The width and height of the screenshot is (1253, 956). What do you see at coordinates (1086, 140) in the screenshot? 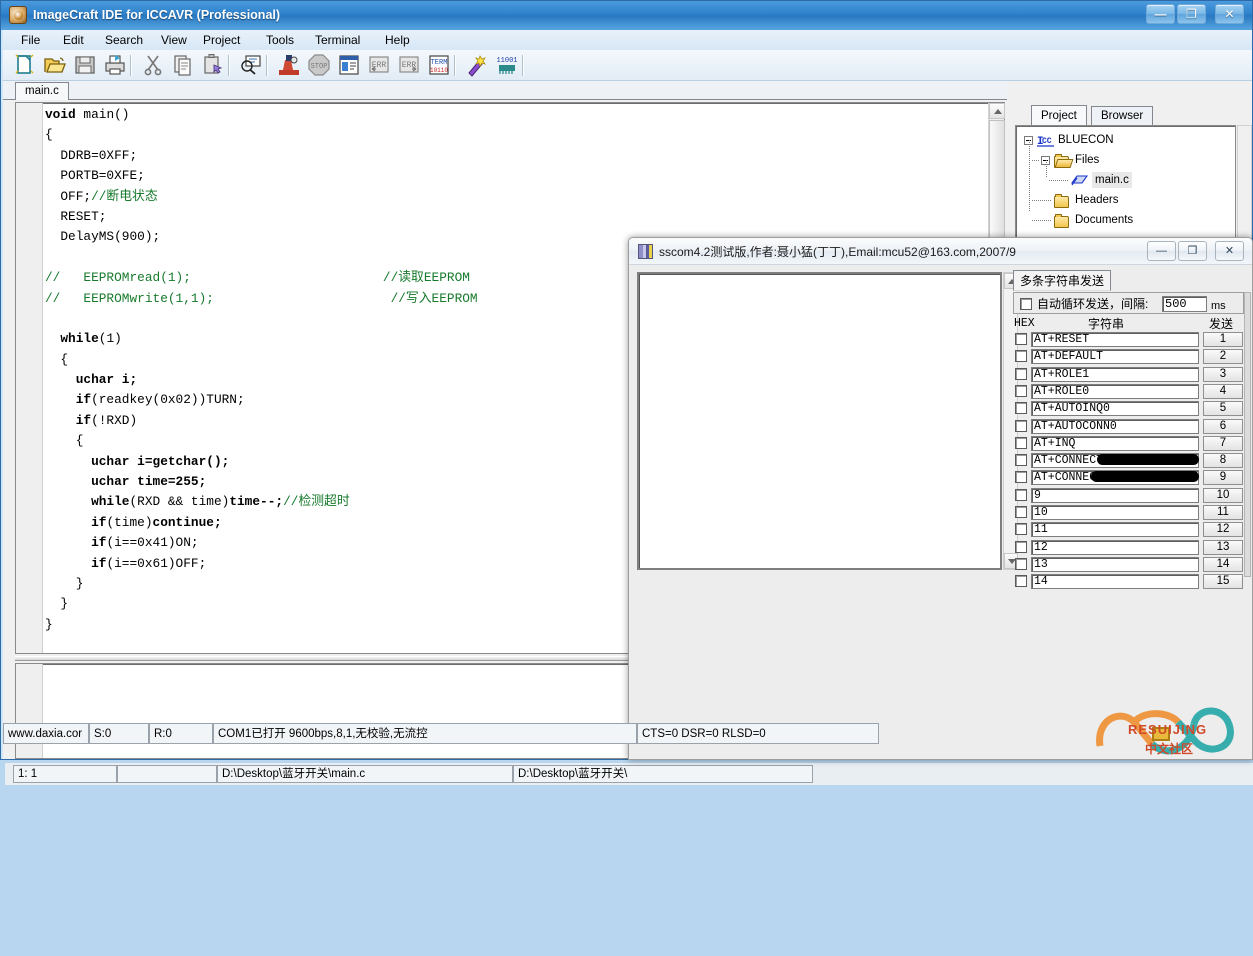
I see `tree-item-bluecon: BLUECON` at bounding box center [1086, 140].